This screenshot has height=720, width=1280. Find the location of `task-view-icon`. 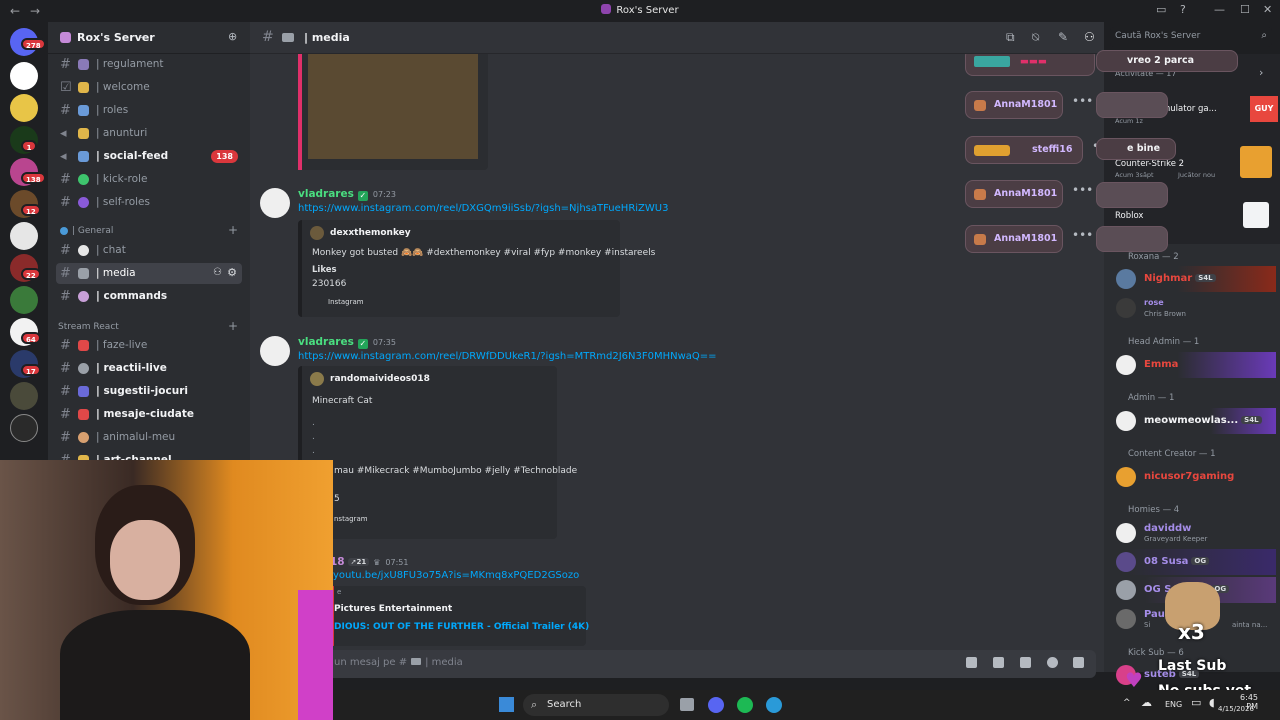

task-view-icon is located at coordinates (687, 704).